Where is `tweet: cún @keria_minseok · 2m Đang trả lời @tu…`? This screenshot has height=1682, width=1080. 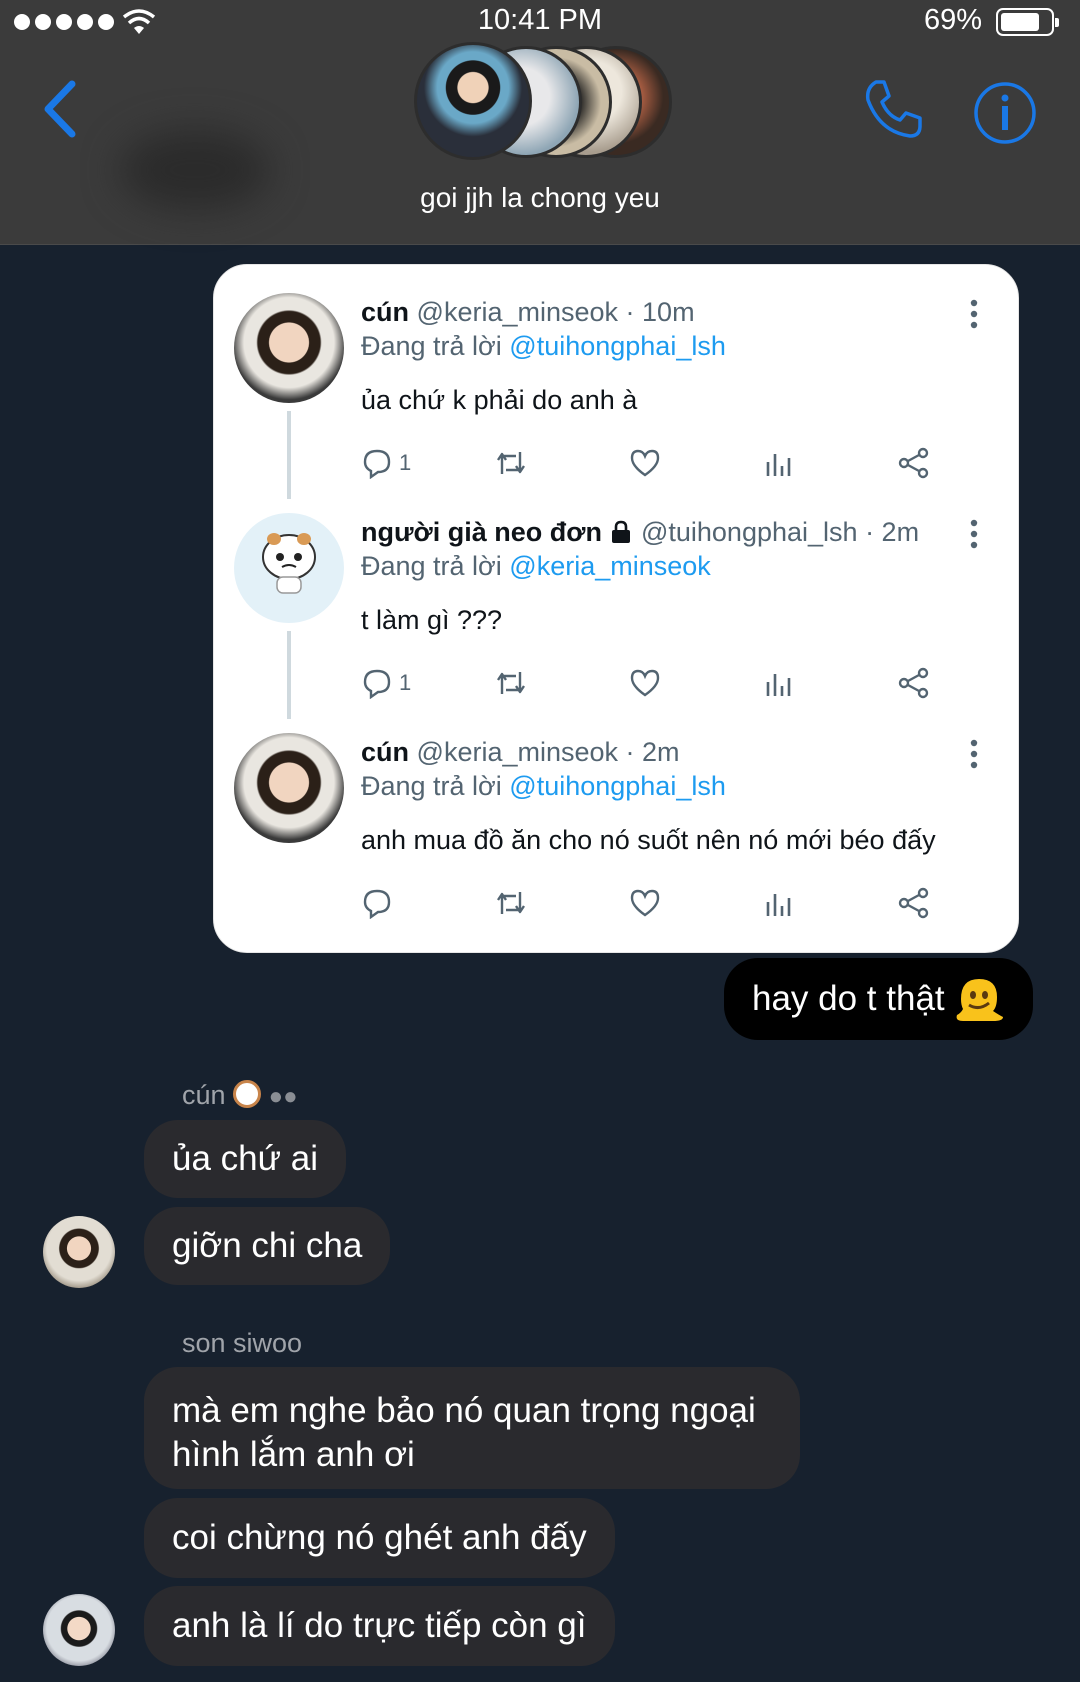
tweet: cún @keria_minseok · 2m Đang trả lời @tu… is located at coordinates (616, 815).